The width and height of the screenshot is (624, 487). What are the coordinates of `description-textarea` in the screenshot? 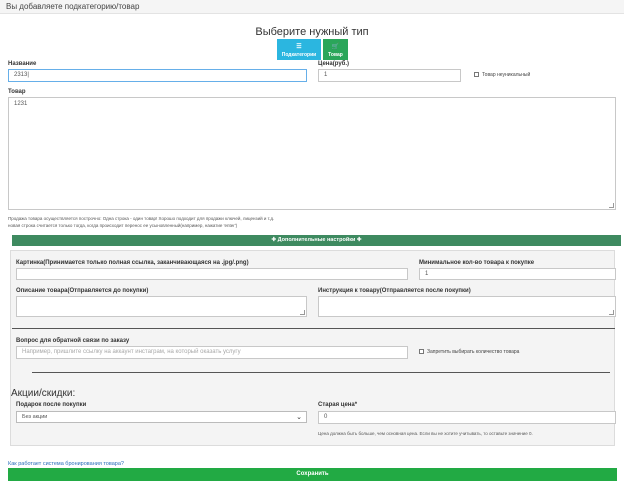 It's located at (161, 306).